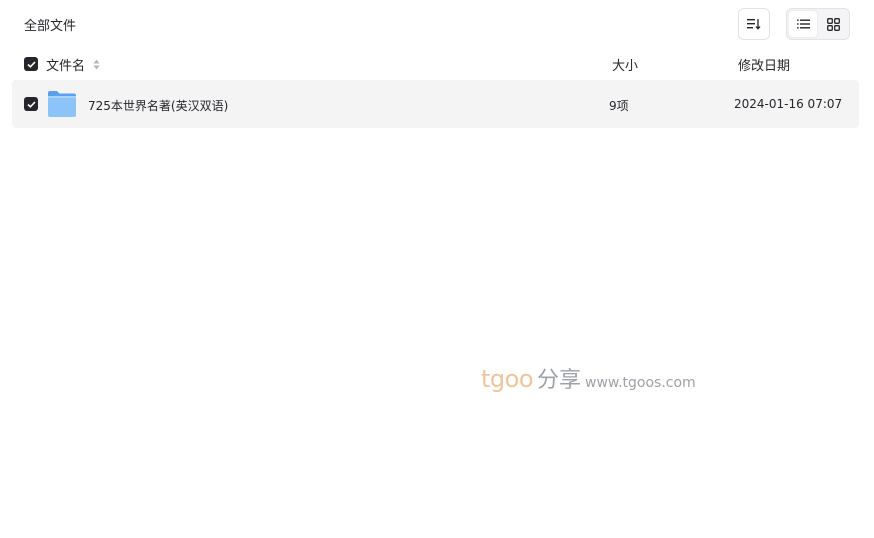 Image resolution: width=874 pixels, height=538 pixels. I want to click on file-modified-date: 2024-01-16 07:07, so click(788, 104).